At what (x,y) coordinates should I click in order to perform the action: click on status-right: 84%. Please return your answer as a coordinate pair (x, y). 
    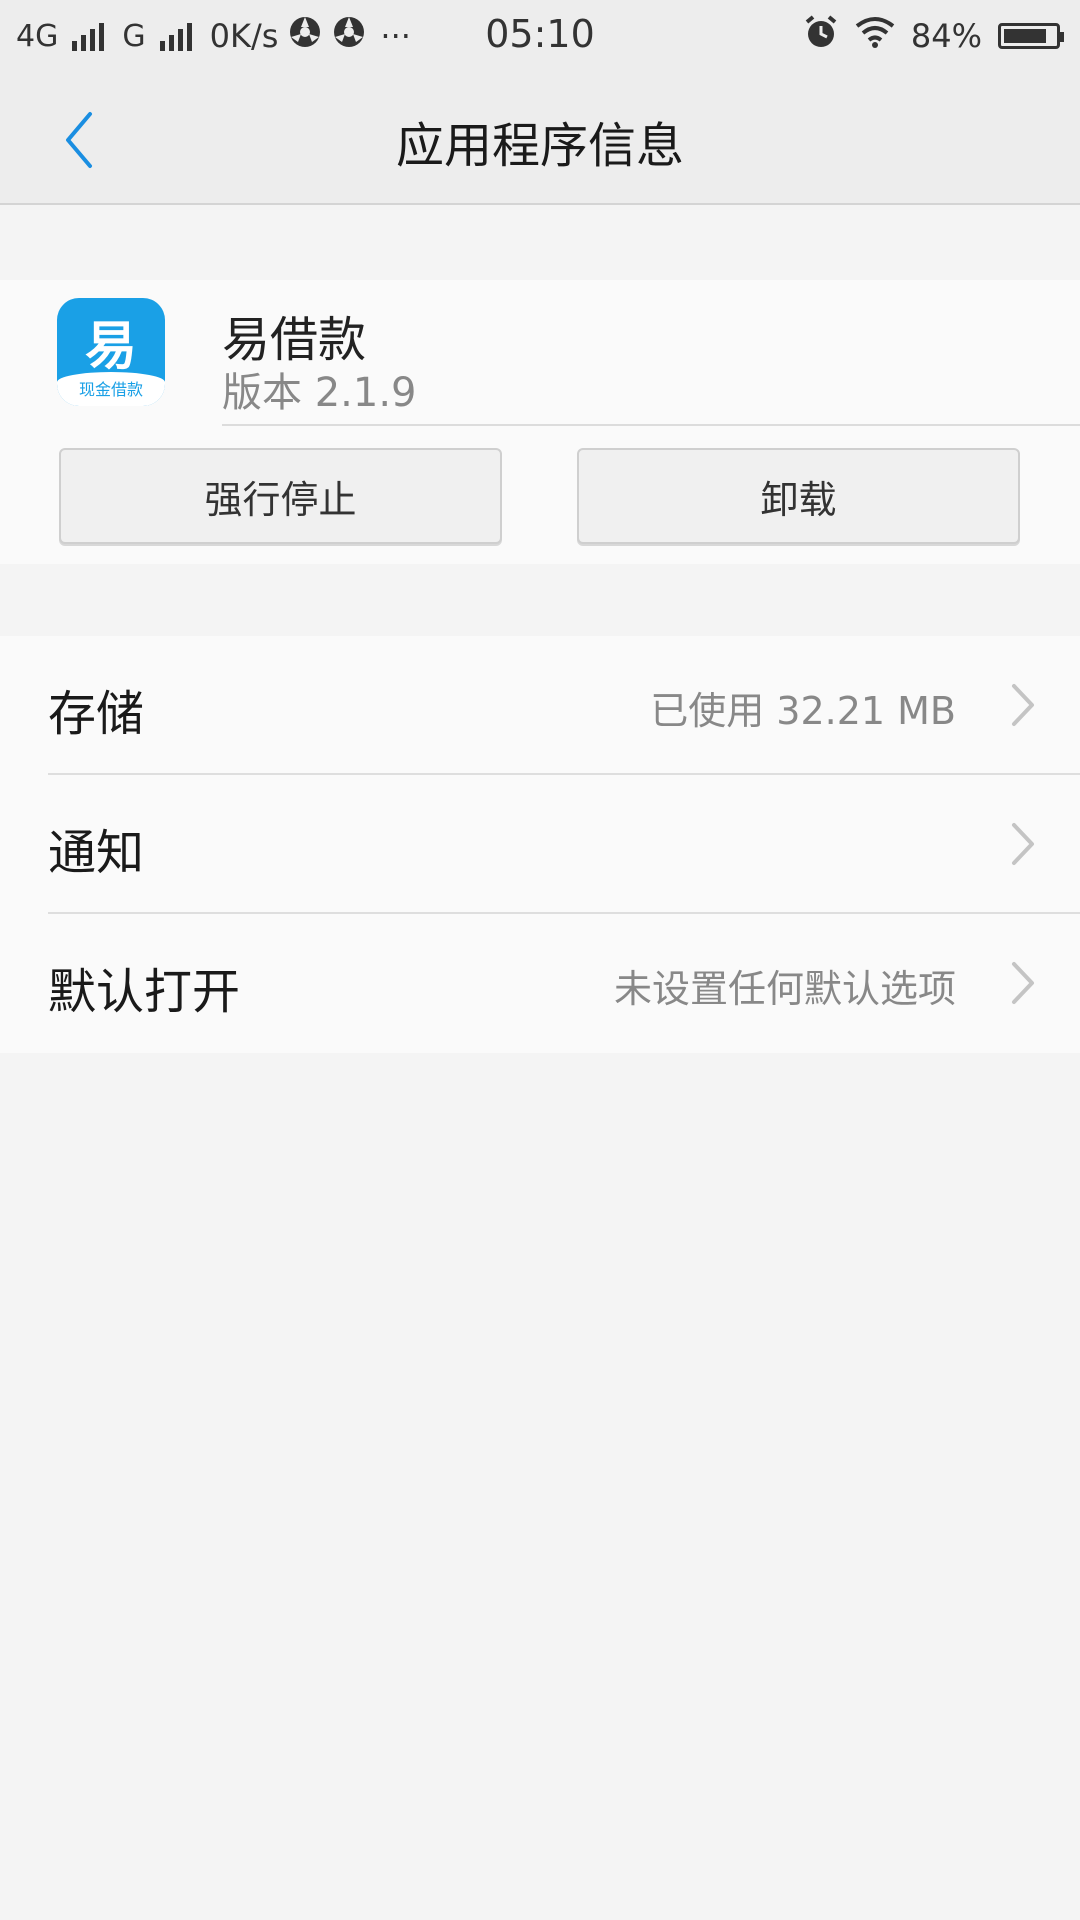
    Looking at the image, I should click on (933, 36).